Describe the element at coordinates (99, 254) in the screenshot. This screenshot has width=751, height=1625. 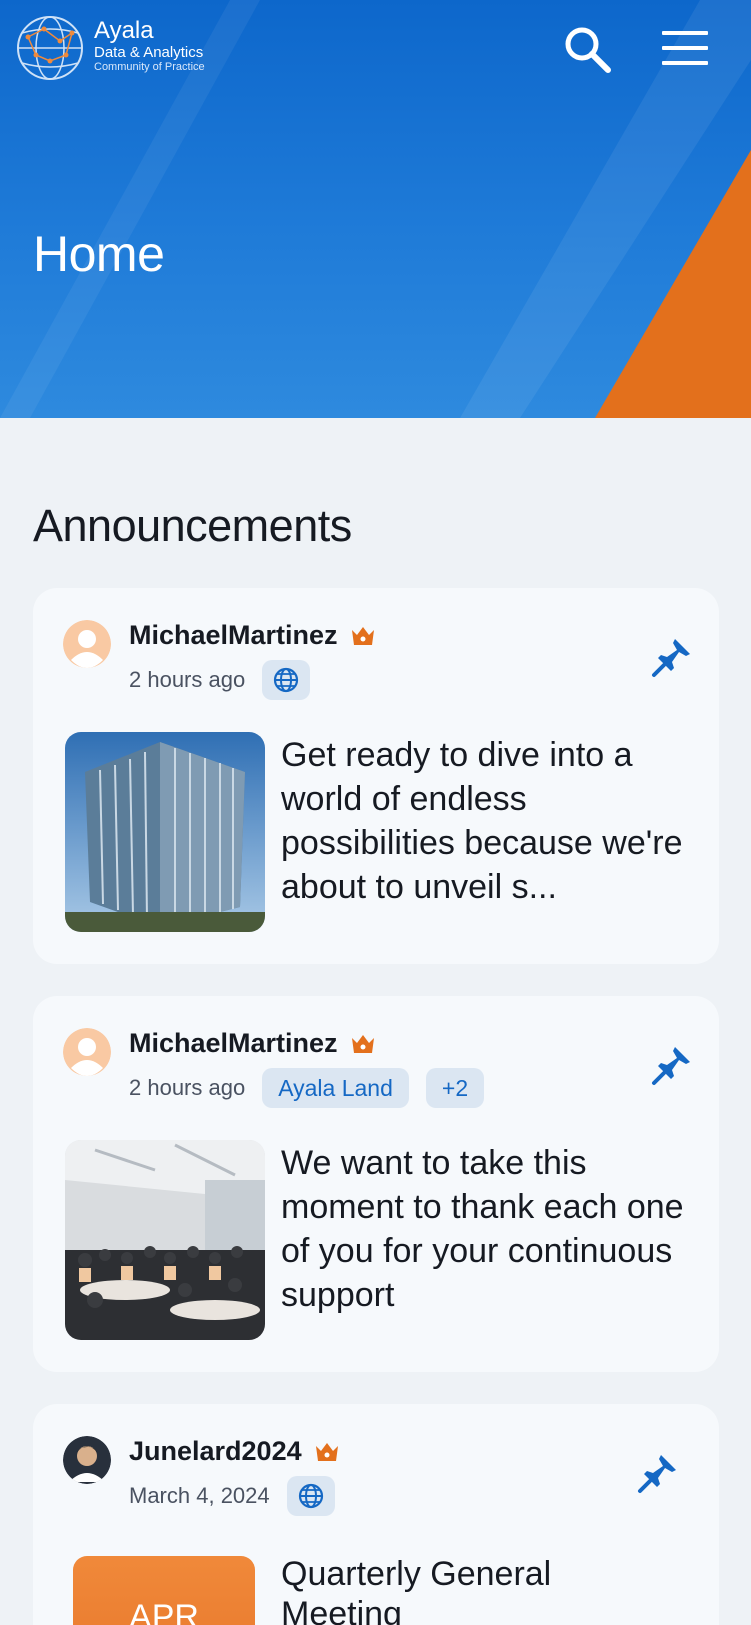
I see `page-title: Home` at that location.